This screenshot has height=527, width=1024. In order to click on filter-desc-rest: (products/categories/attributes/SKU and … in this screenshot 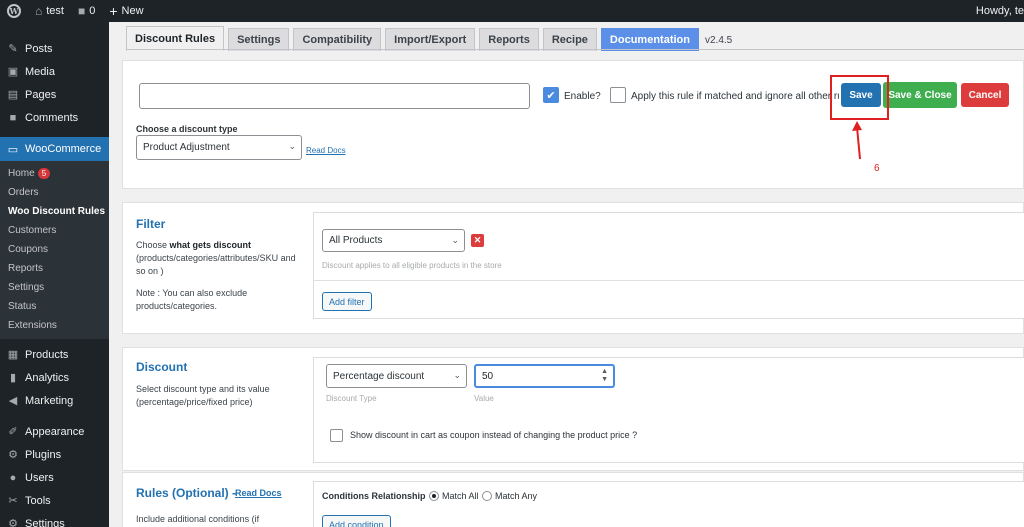, I will do `click(216, 264)`.